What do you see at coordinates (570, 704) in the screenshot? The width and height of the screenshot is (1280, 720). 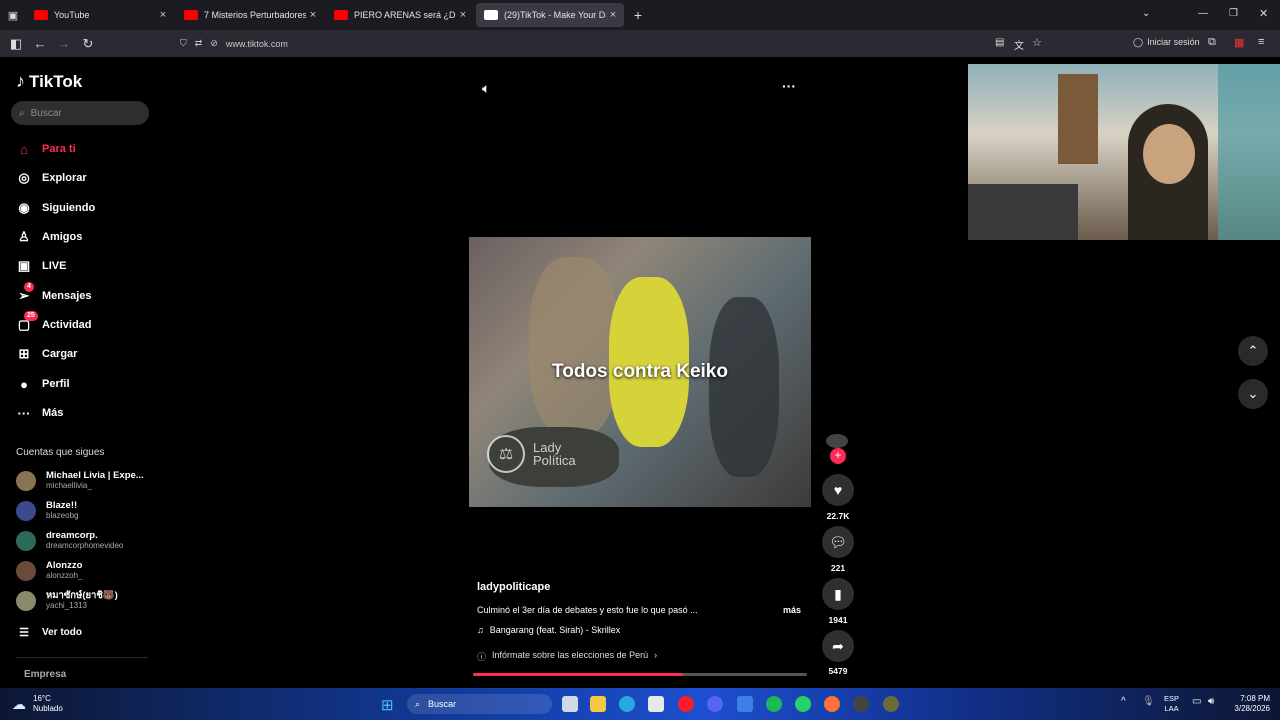 I see `task-view-icon` at bounding box center [570, 704].